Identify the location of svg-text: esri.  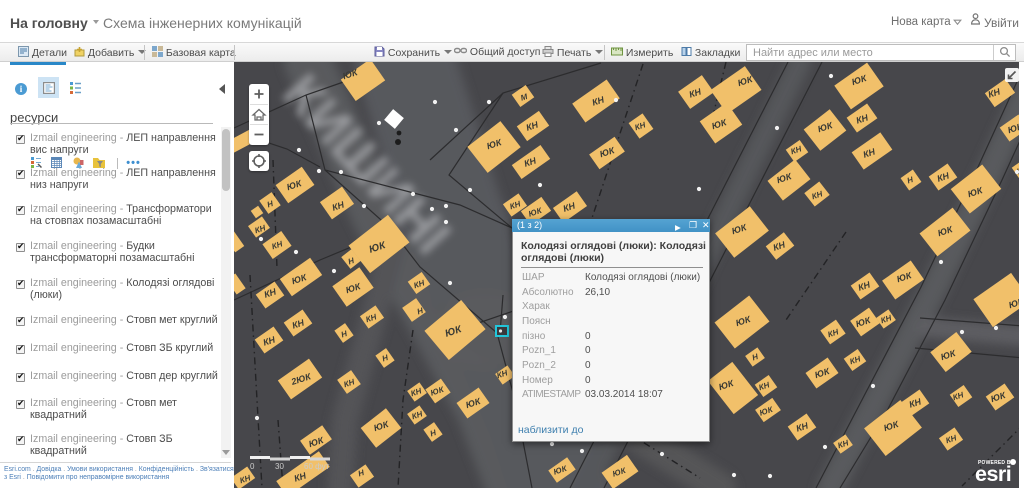
(993, 474).